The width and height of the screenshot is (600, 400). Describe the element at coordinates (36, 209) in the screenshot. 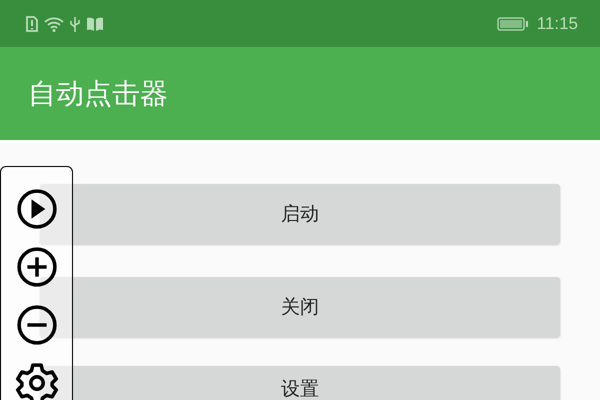

I see `play-icon` at that location.